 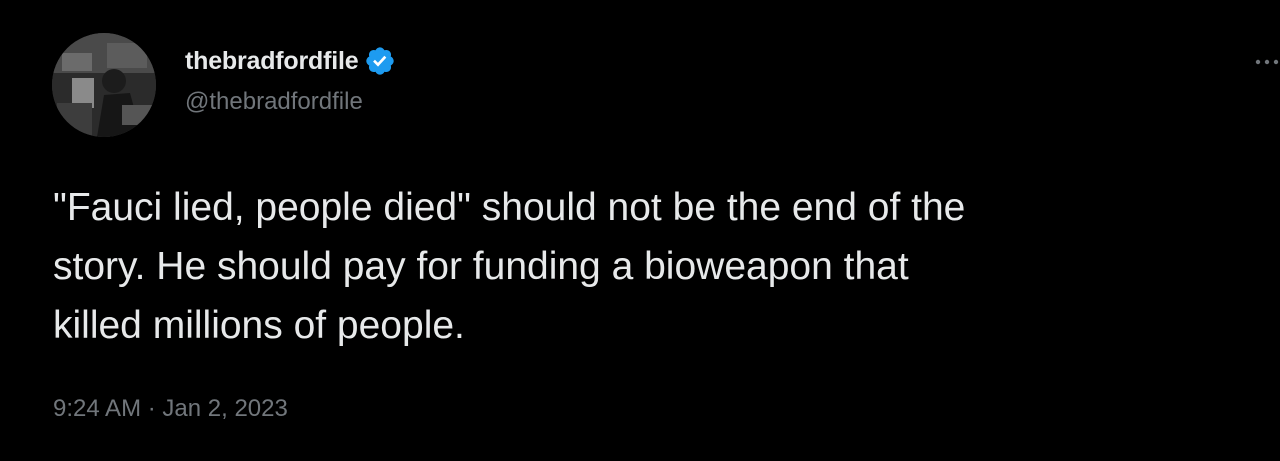 I want to click on avatar, so click(x=104, y=85).